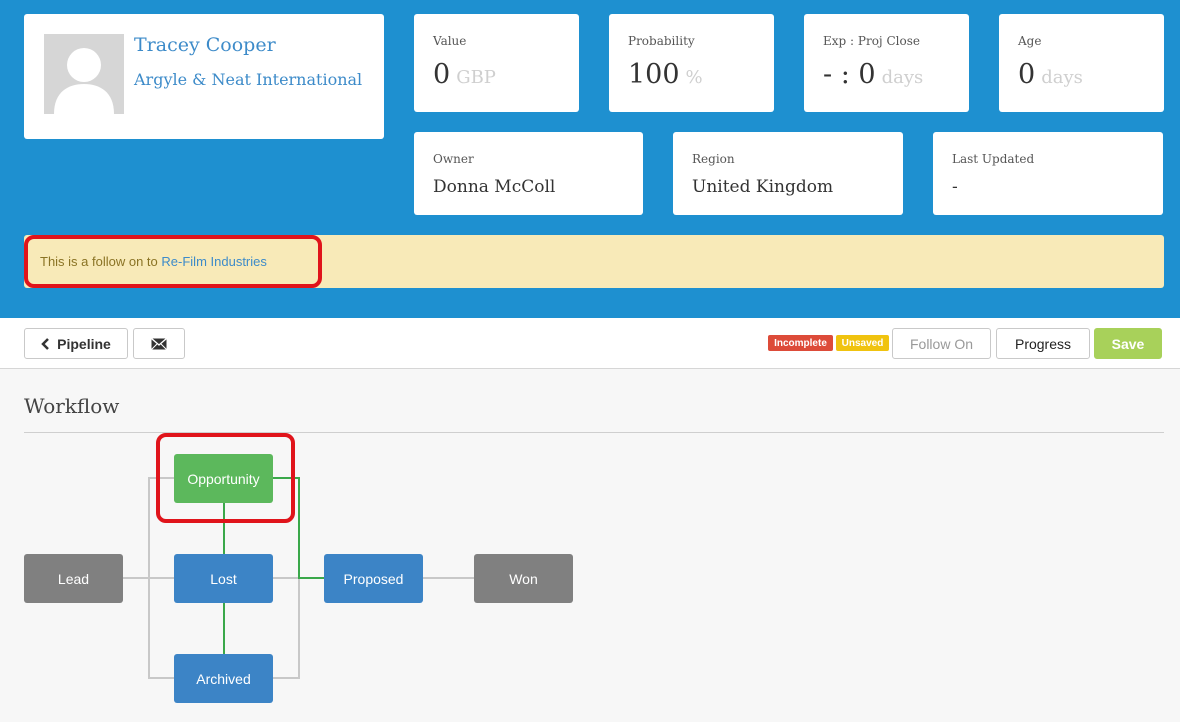  I want to click on workflow-node-lead: Lead, so click(73, 578).